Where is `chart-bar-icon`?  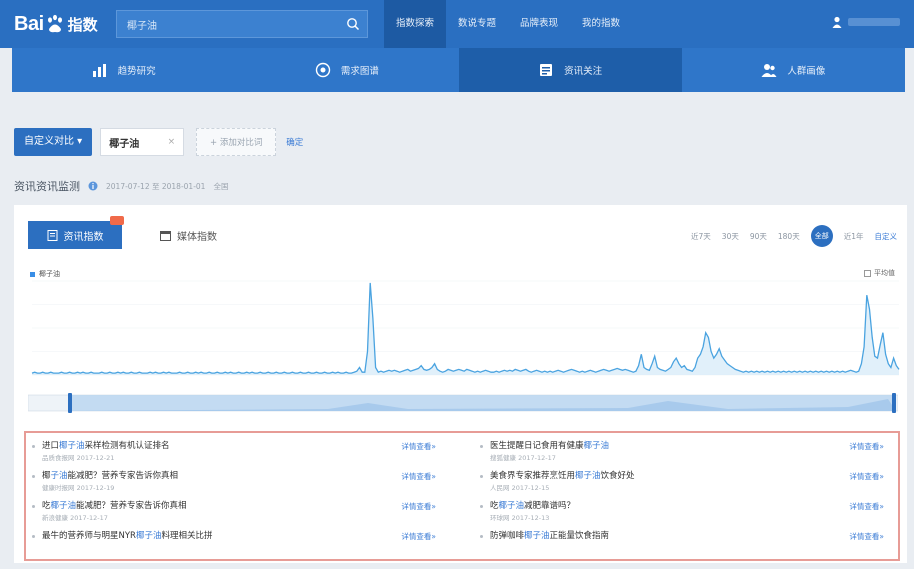 chart-bar-icon is located at coordinates (99, 70).